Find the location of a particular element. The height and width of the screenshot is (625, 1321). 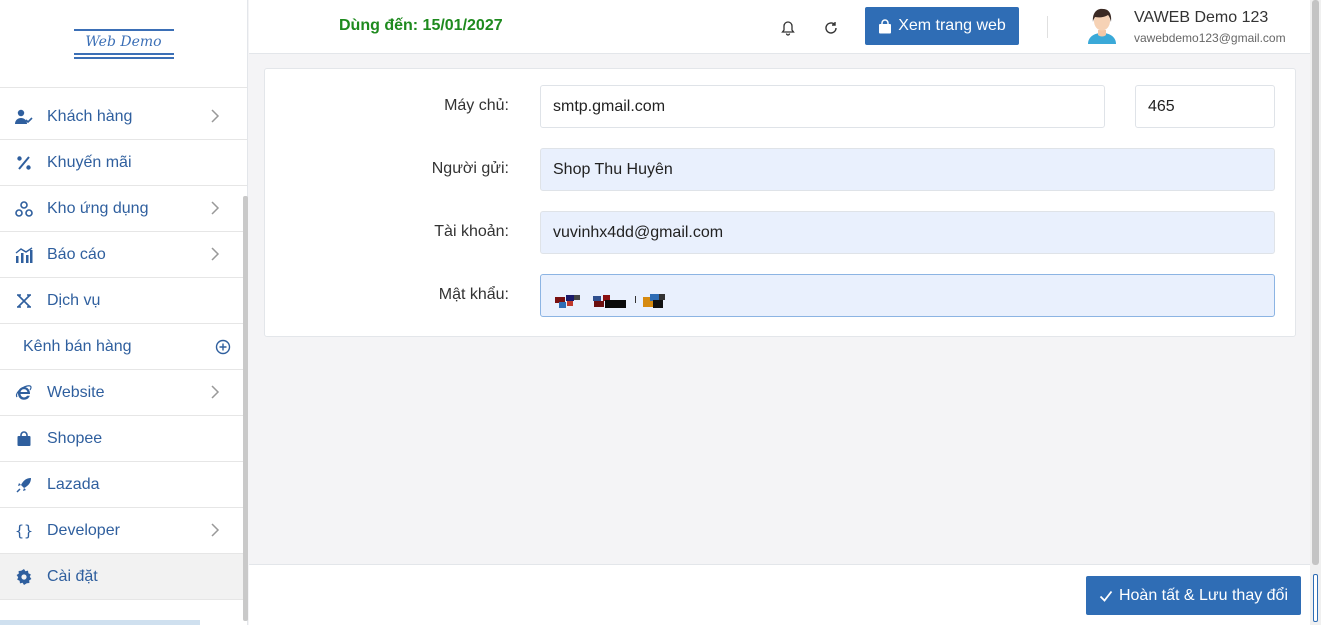

header-divider is located at coordinates (1047, 27).